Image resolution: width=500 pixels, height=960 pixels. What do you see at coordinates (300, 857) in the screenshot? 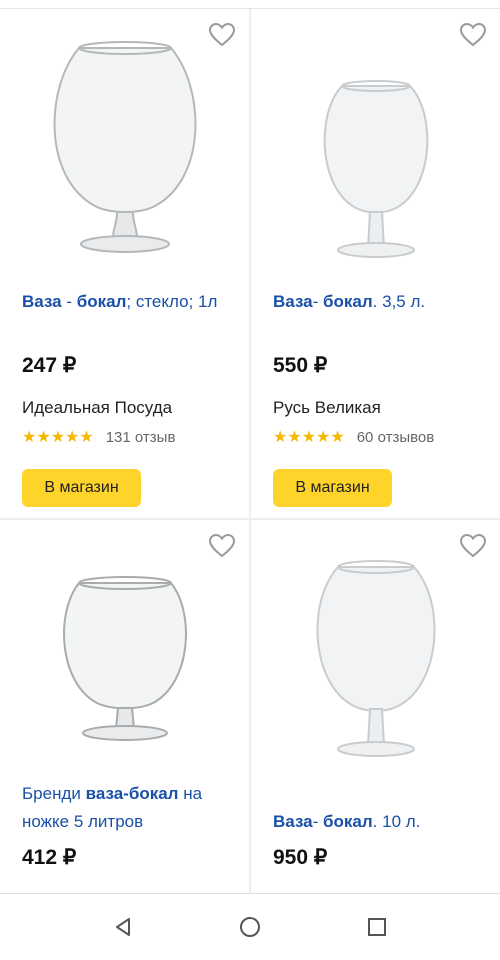
I see `product-price: 950 ₽` at bounding box center [300, 857].